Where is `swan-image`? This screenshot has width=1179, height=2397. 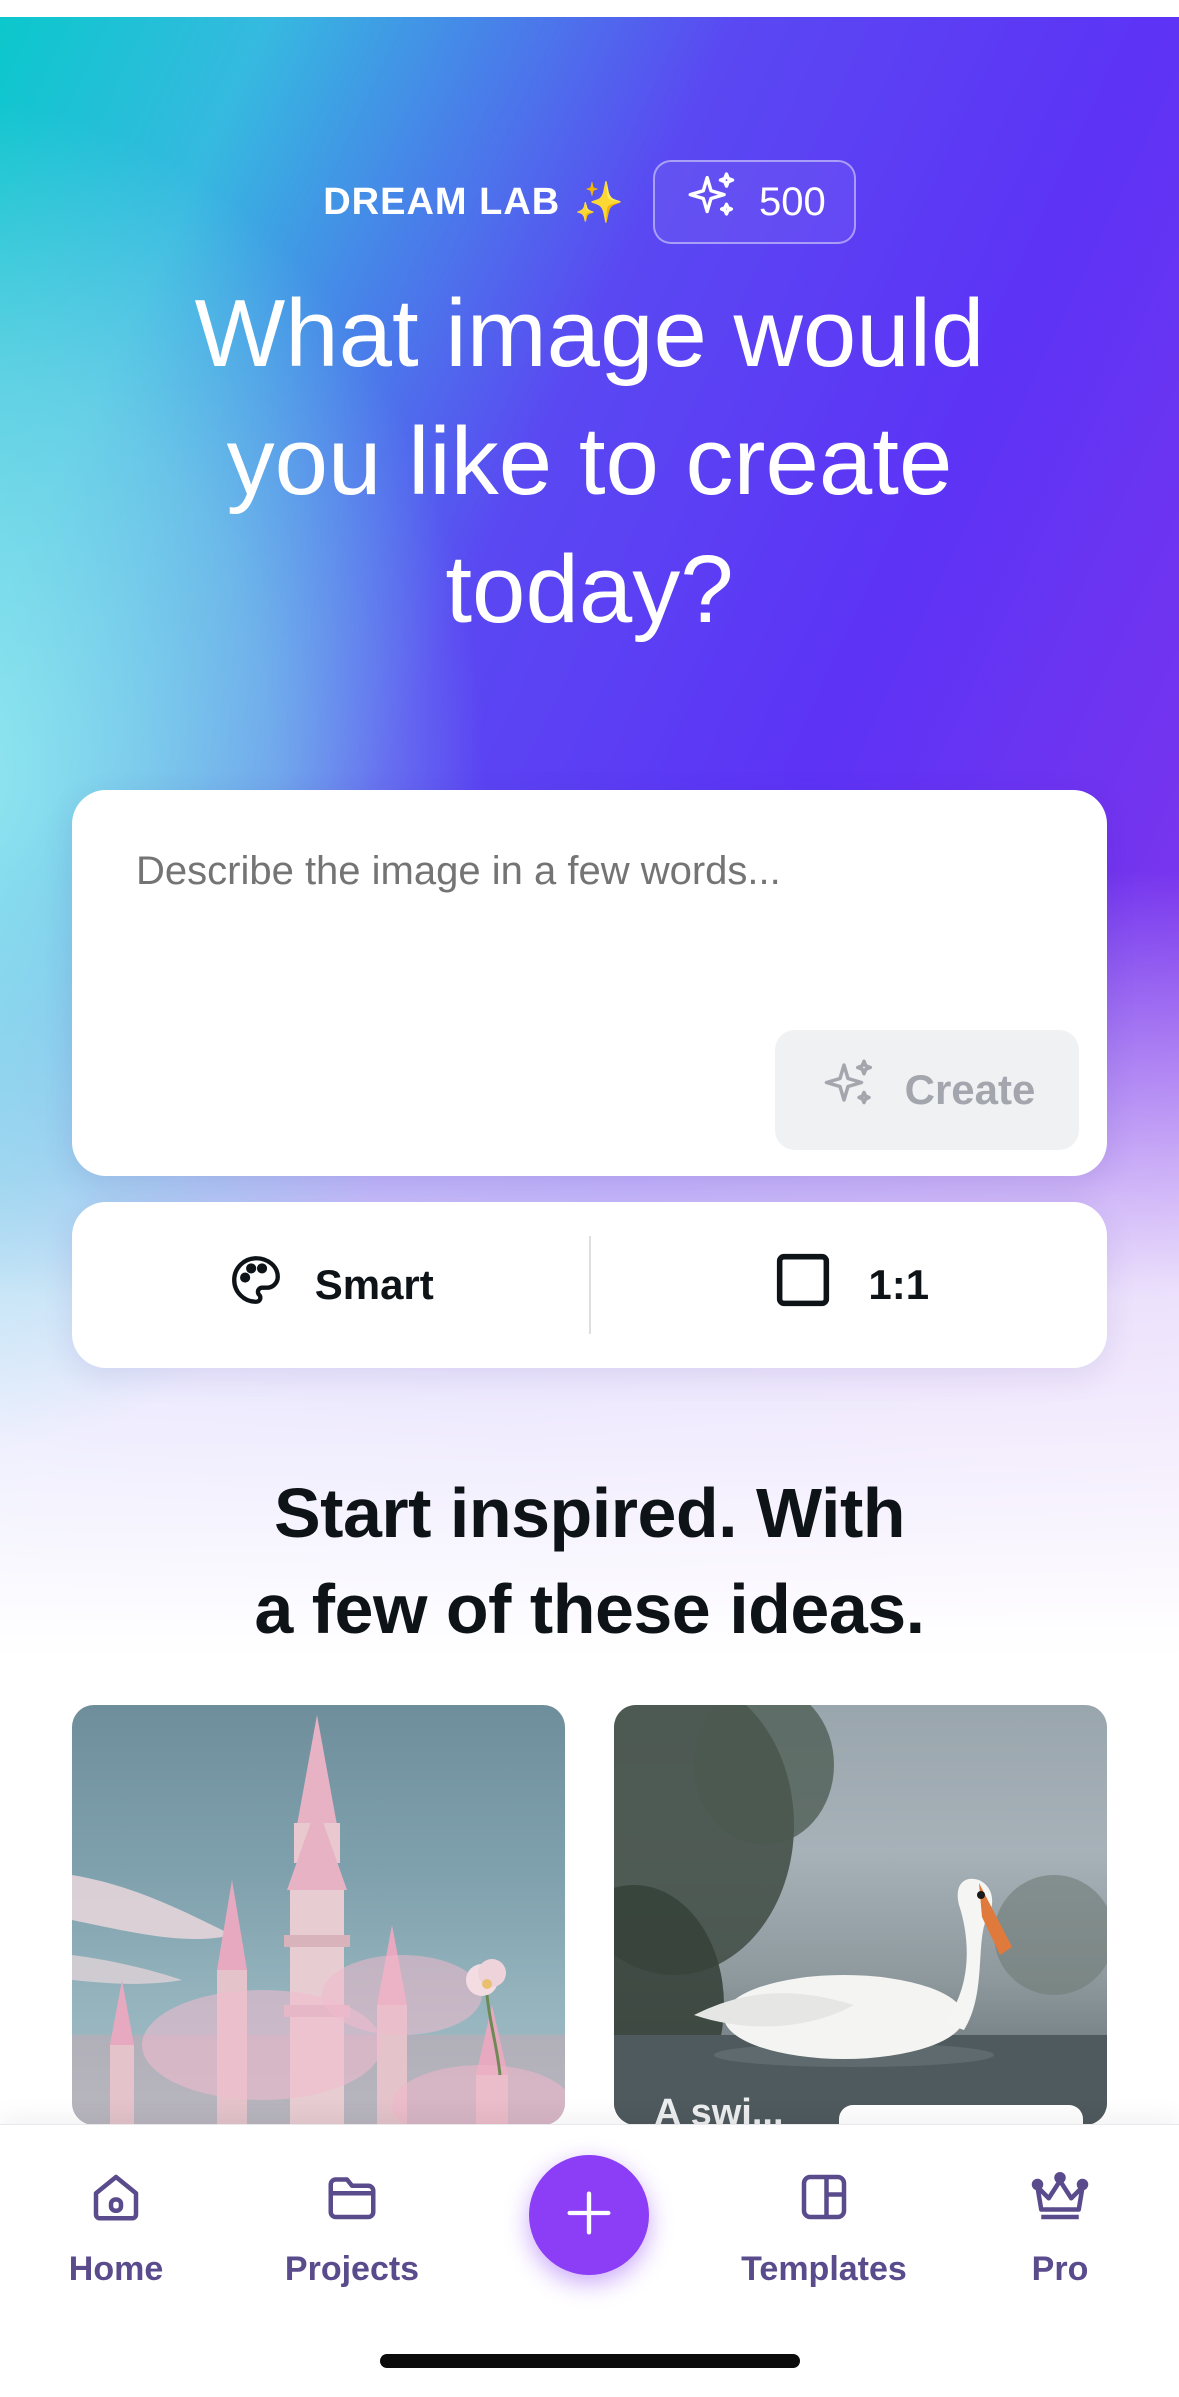
swan-image is located at coordinates (860, 1915).